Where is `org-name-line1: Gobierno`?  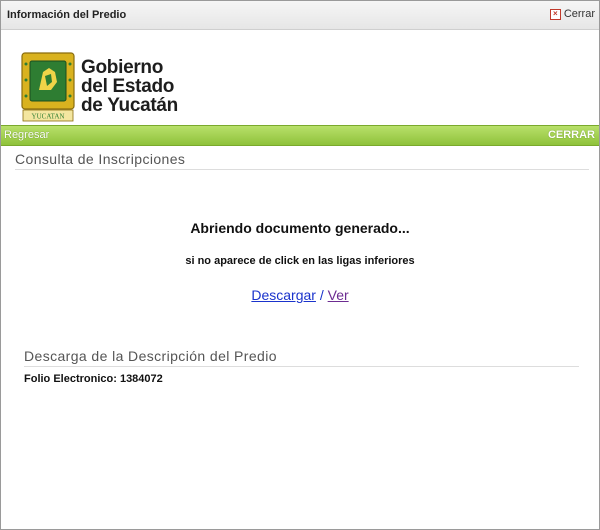
org-name-line1: Gobierno is located at coordinates (122, 67).